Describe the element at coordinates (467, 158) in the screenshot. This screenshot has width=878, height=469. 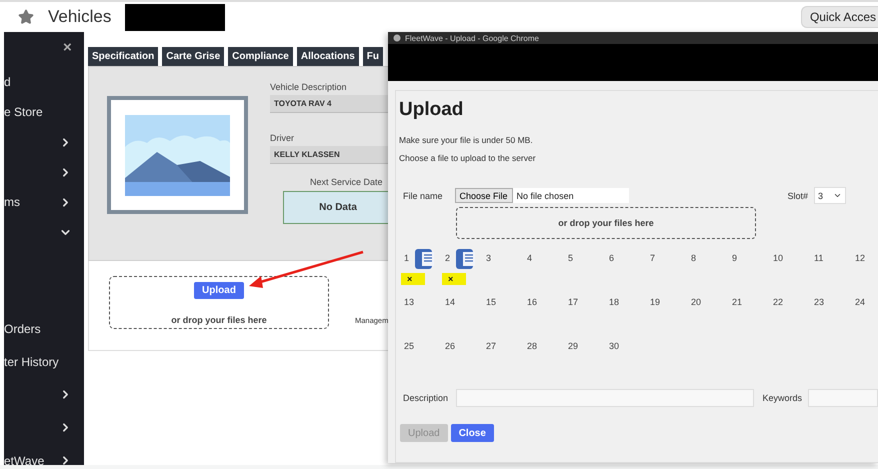
I see `instruction-text: Choose a file to upload to the server` at that location.